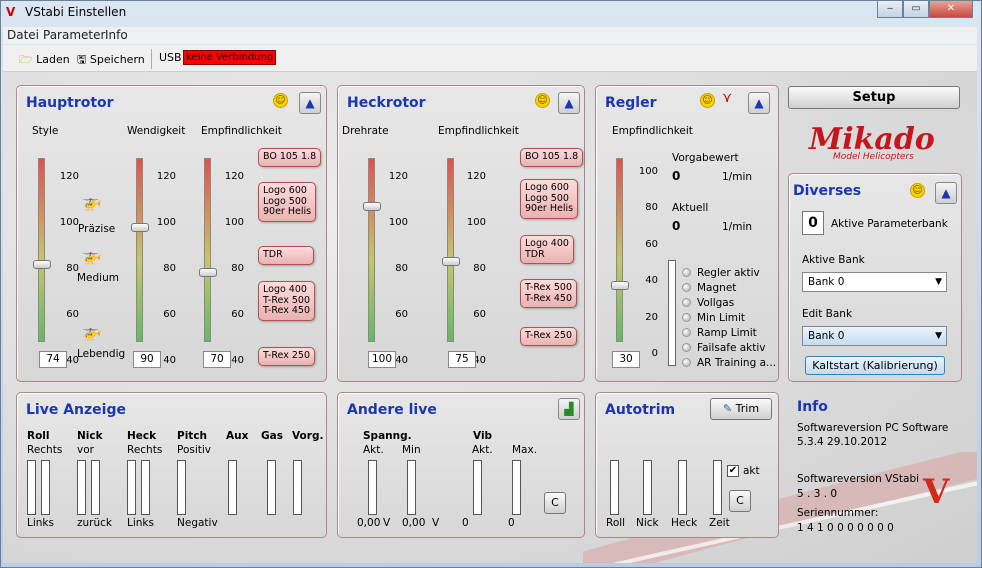 This screenshot has width=982, height=568. What do you see at coordinates (812, 407) in the screenshot?
I see `info-title: Info` at bounding box center [812, 407].